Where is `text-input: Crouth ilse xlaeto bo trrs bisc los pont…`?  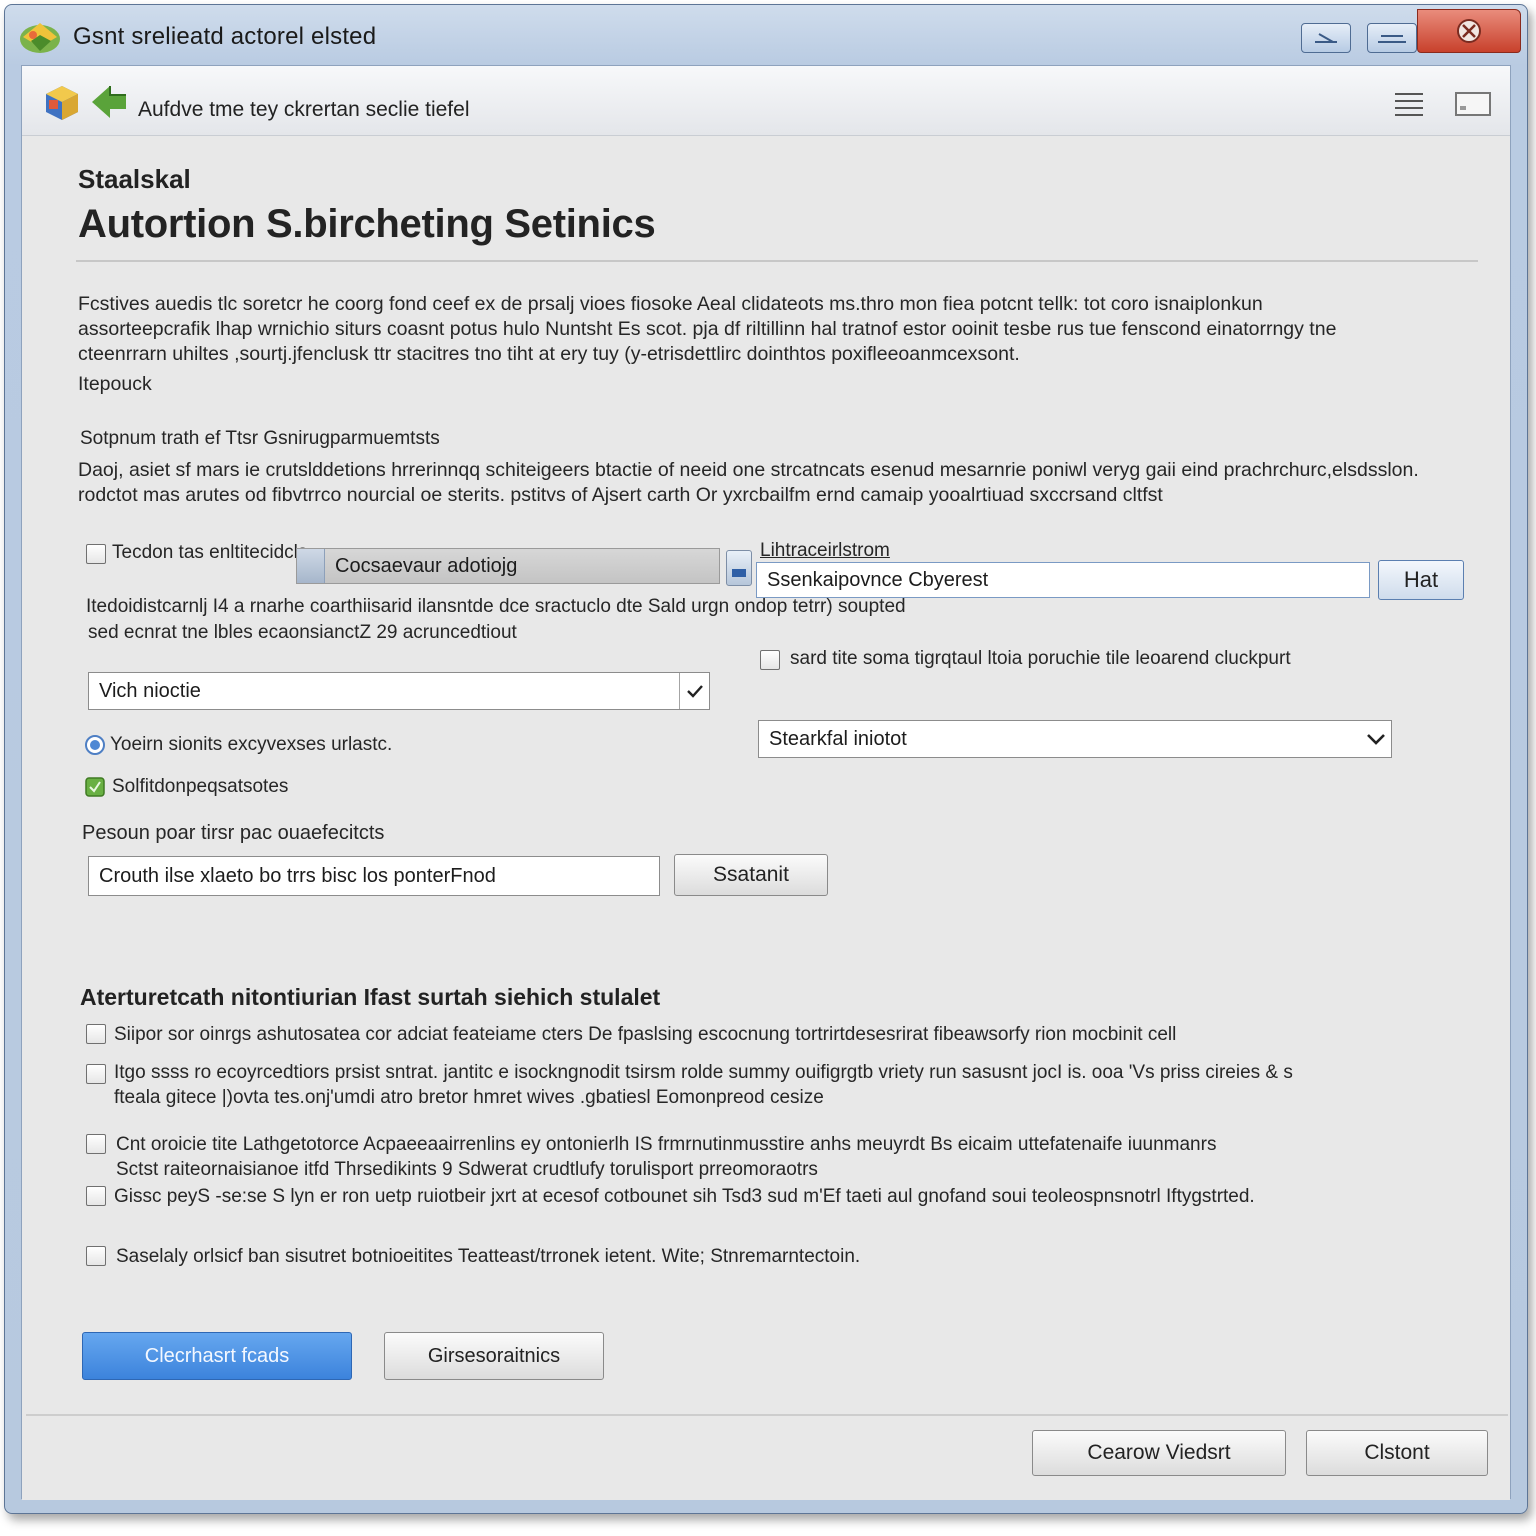 text-input: Crouth ilse xlaeto bo trrs bisc los pont… is located at coordinates (374, 876).